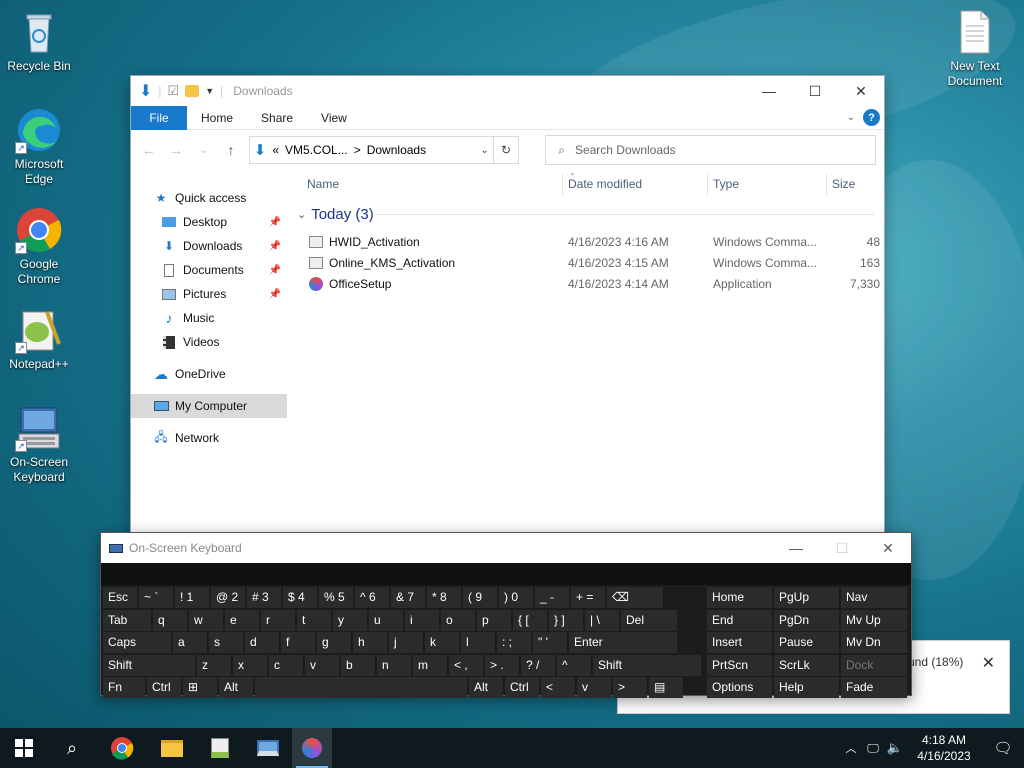  I want to click on osk-key: & 7, so click(408, 597).